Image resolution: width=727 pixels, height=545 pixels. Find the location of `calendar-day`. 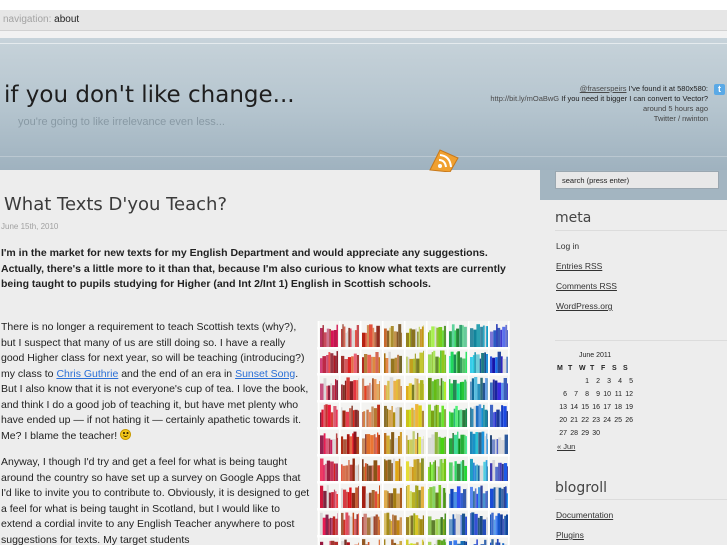

calendar-day is located at coordinates (562, 381).